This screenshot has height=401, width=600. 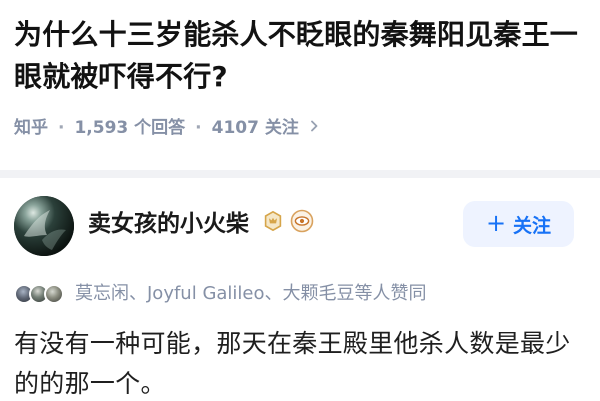 What do you see at coordinates (168, 224) in the screenshot?
I see `author-name: 卖女孩的小火柴` at bounding box center [168, 224].